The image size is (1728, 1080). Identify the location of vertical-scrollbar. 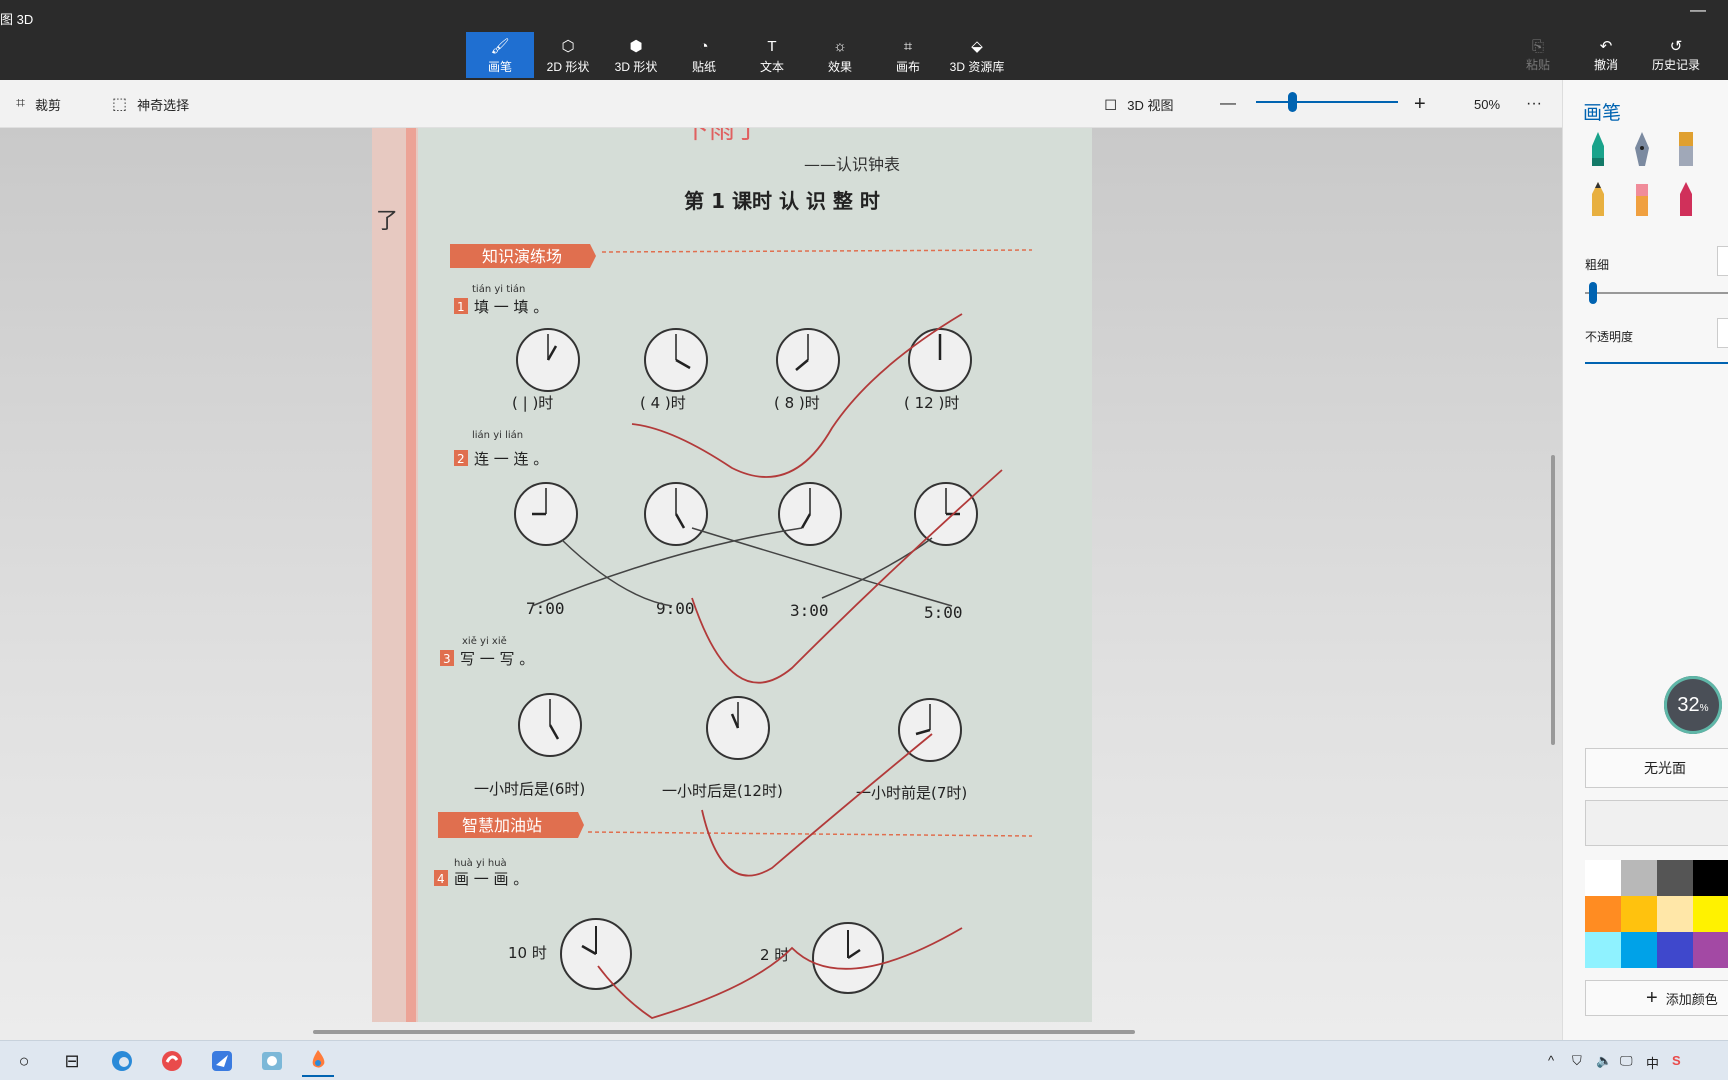
(1553, 600).